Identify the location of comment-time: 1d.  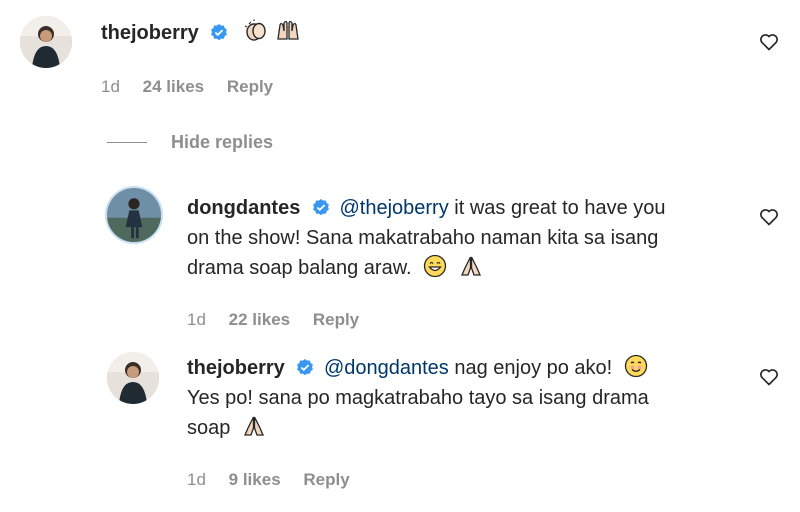
(110, 86).